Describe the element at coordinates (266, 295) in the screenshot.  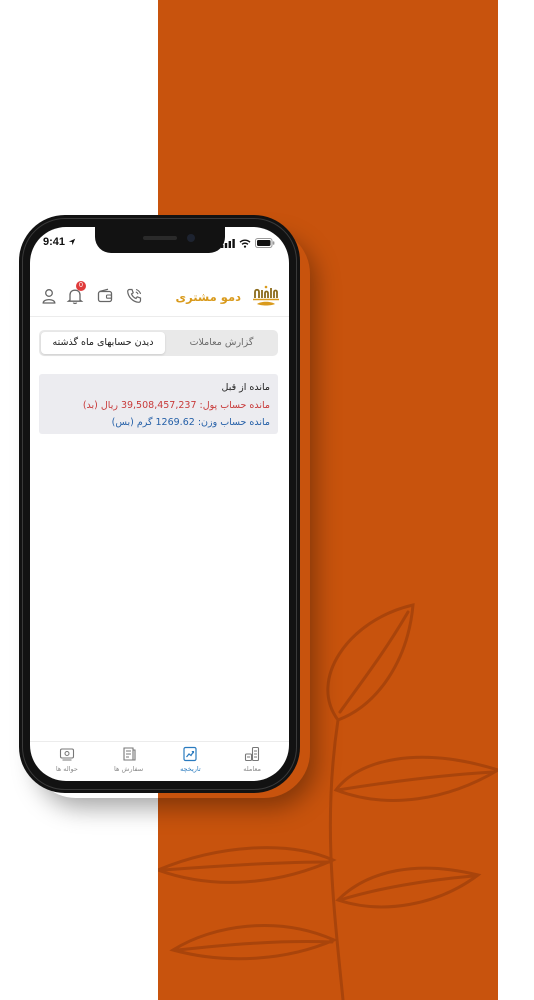
I see `brand-logo-icon` at that location.